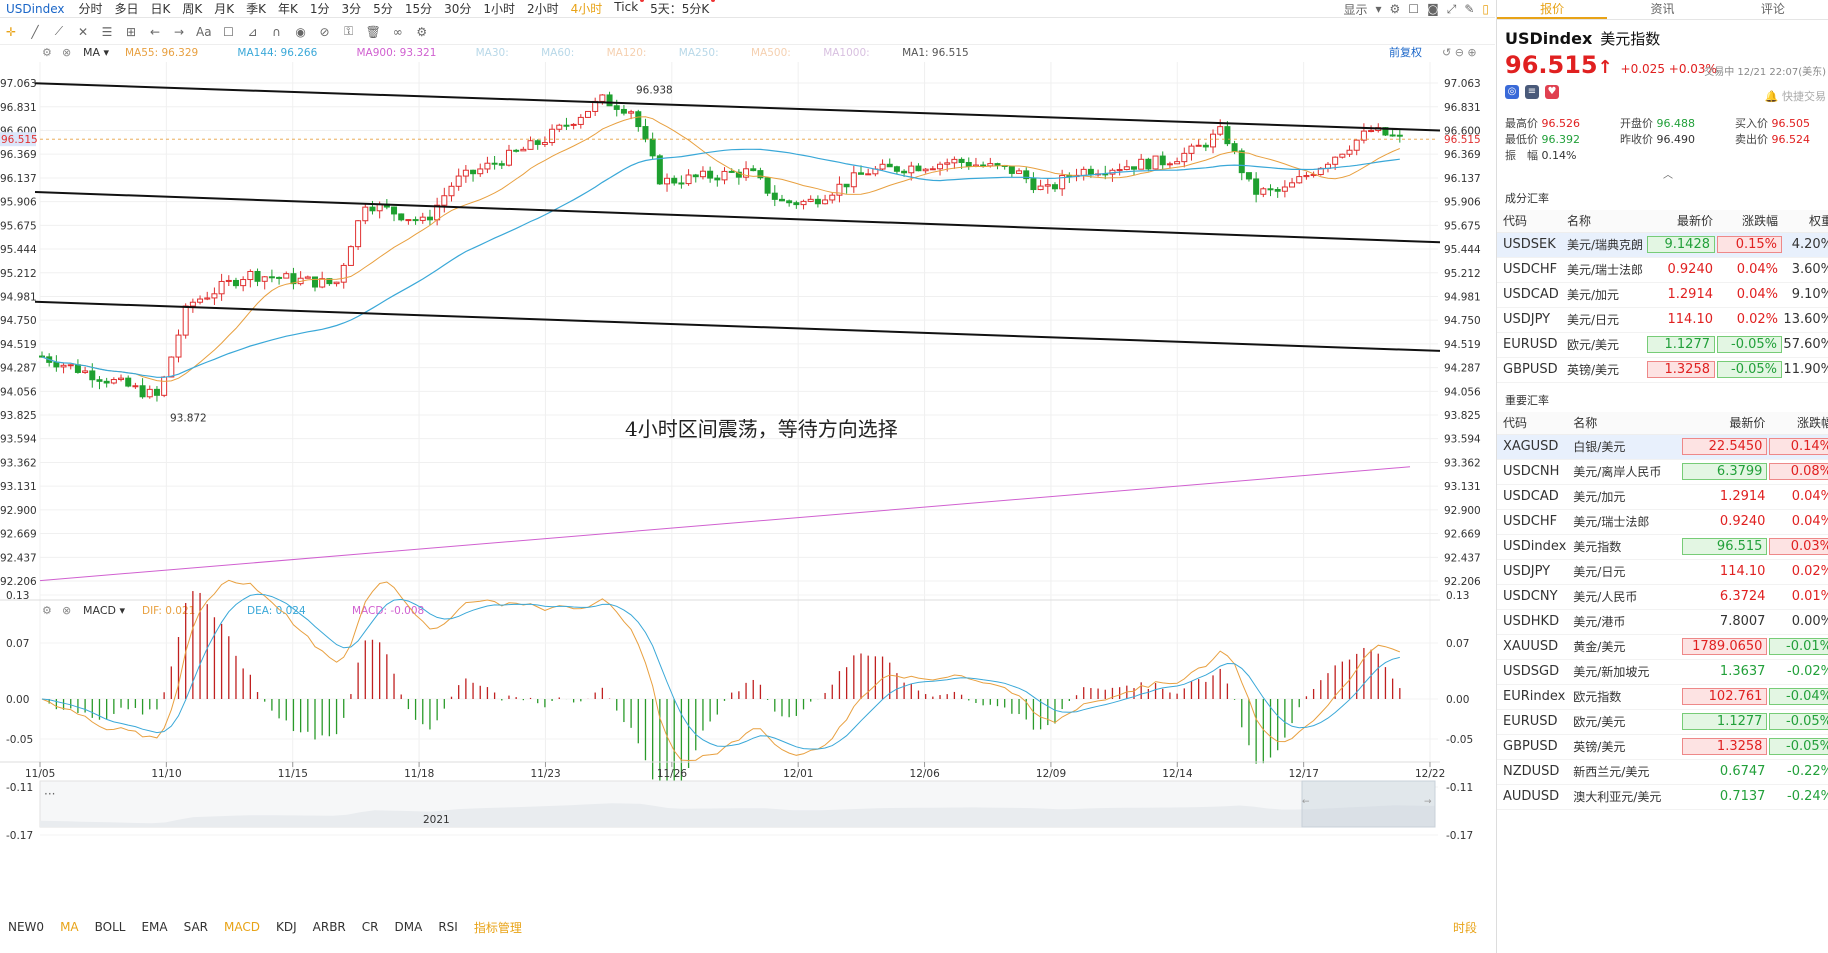 The height and width of the screenshot is (953, 1828). I want to click on period-tab-13: 2小时, so click(543, 8).